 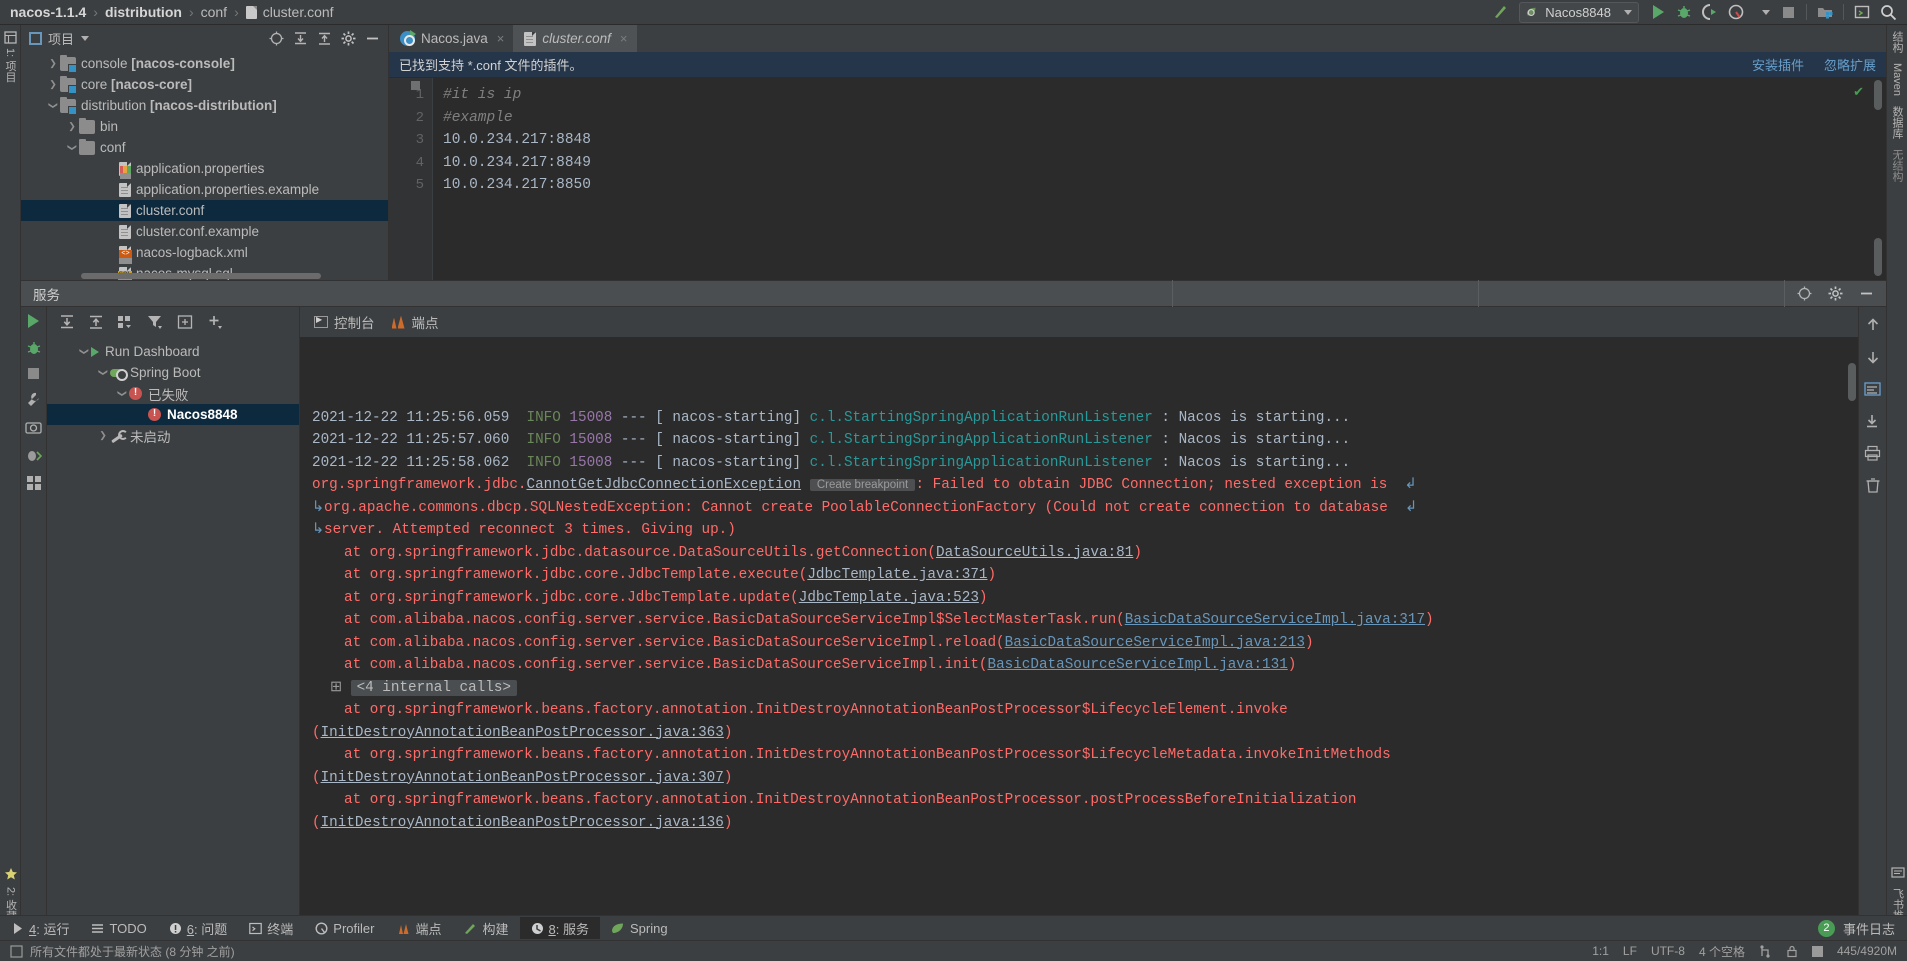 I want to click on add-icon, so click(x=215, y=322).